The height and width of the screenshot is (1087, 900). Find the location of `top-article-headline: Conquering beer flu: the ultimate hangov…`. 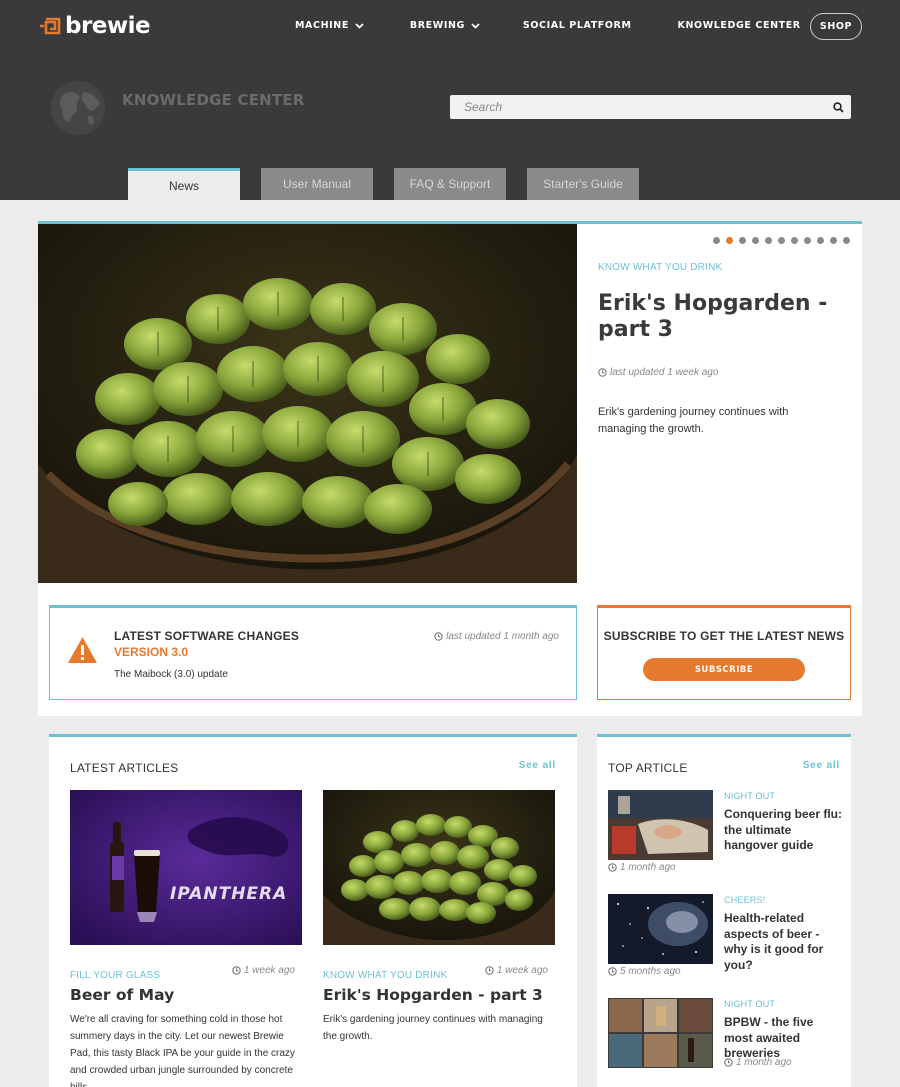

top-article-headline: Conquering beer flu: the ultimate hangov… is located at coordinates (783, 830).